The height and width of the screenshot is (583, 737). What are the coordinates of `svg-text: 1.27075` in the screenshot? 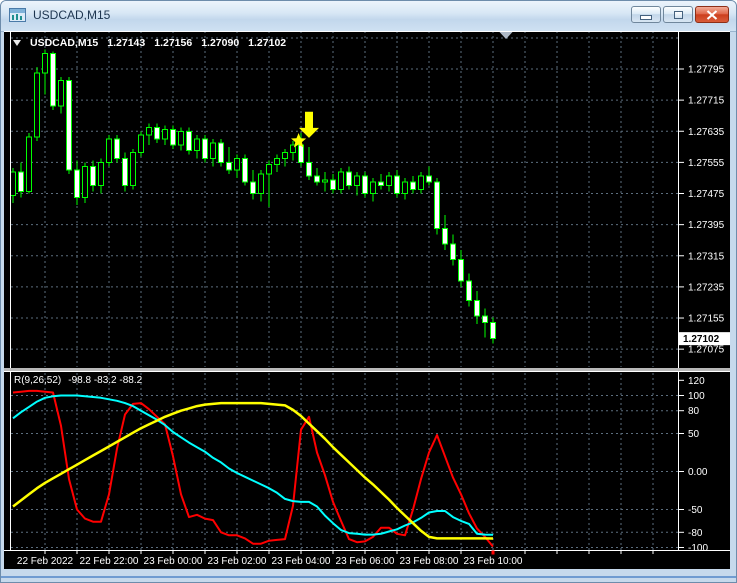 It's located at (706, 350).